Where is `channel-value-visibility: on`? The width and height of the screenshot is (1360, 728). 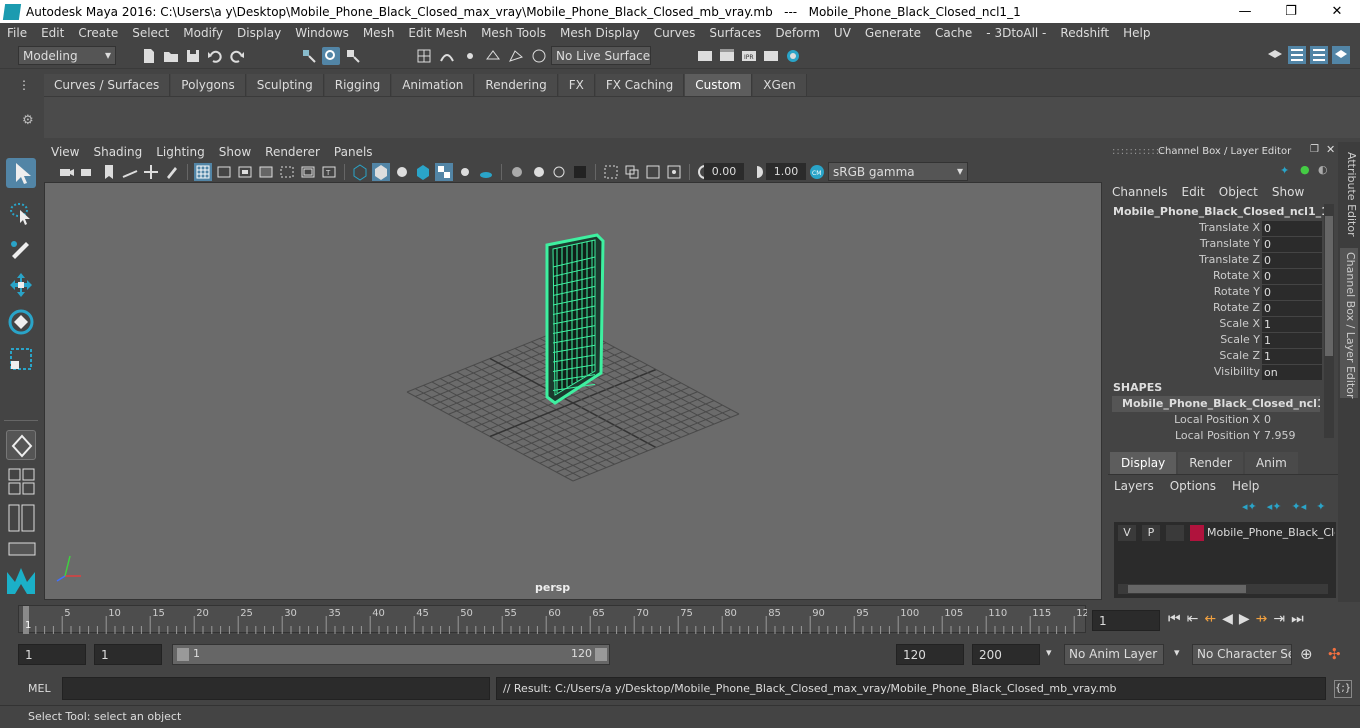 channel-value-visibility: on is located at coordinates (1292, 372).